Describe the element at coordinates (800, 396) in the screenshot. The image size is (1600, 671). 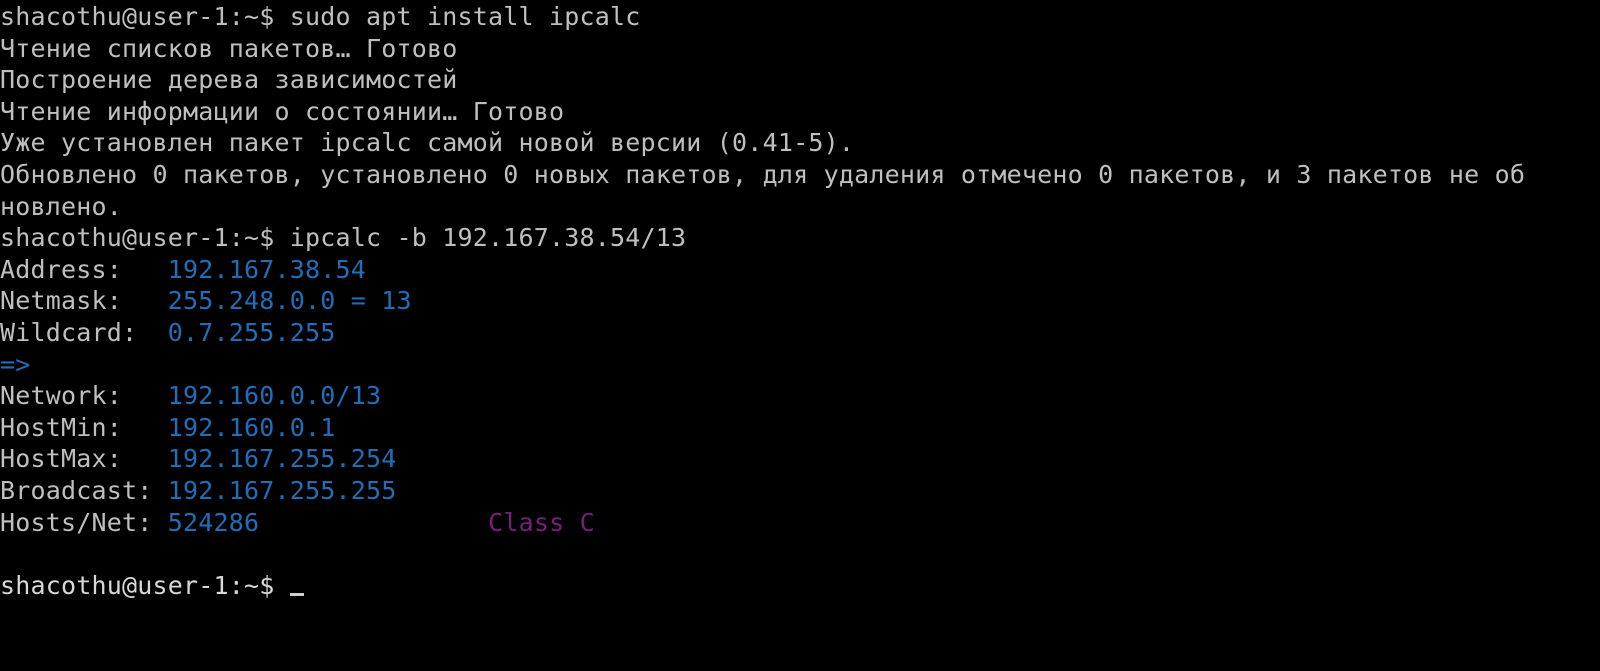
I see `ipcalc-network-row: Network: 192.160.0.0/13` at that location.